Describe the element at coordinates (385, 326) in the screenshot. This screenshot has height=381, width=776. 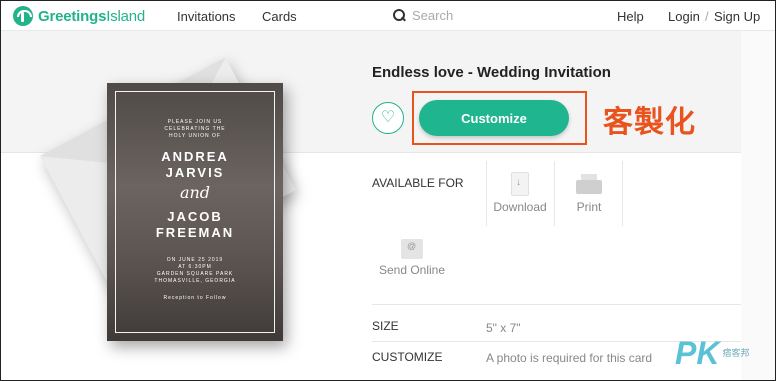
I see `size-label: SIZE` at that location.